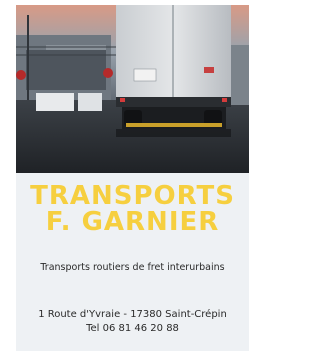 The height and width of the screenshot is (358, 320). I want to click on company-name-line2: F. GARNIER, so click(132, 222).